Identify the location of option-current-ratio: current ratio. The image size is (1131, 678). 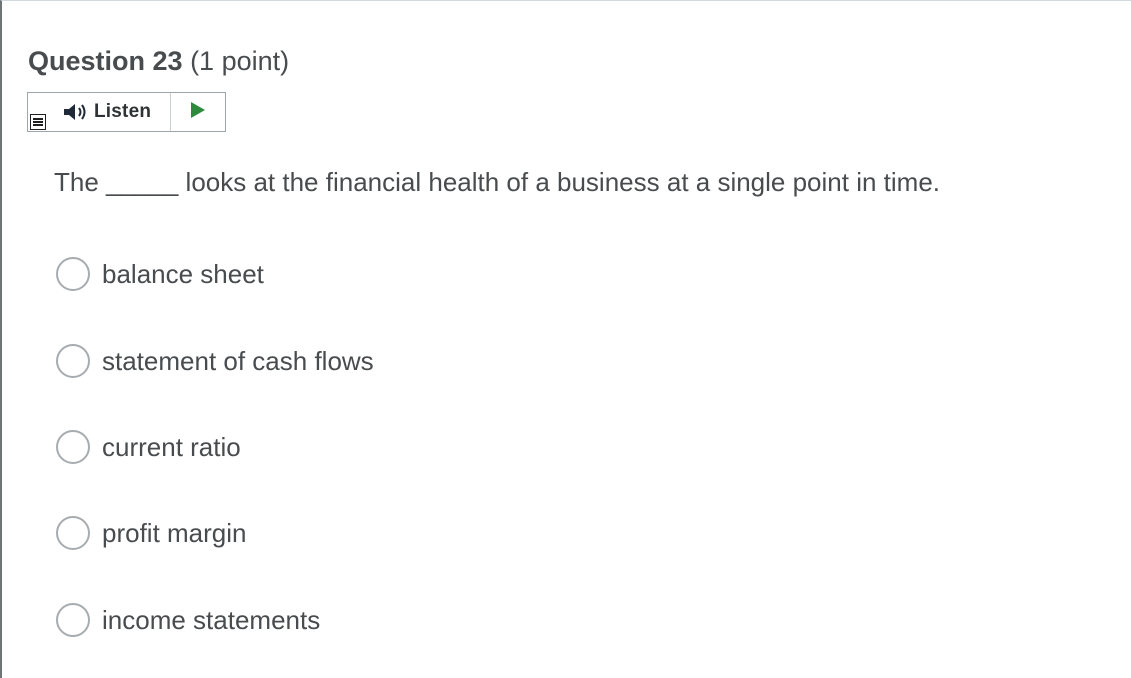
(148, 447).